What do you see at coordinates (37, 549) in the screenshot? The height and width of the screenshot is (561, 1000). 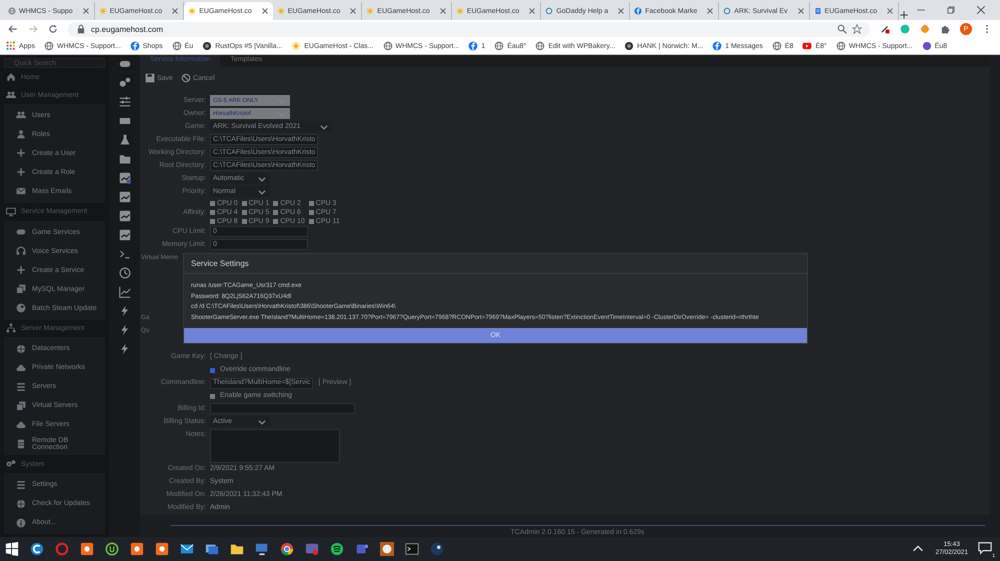 I see `c-circle-icon` at bounding box center [37, 549].